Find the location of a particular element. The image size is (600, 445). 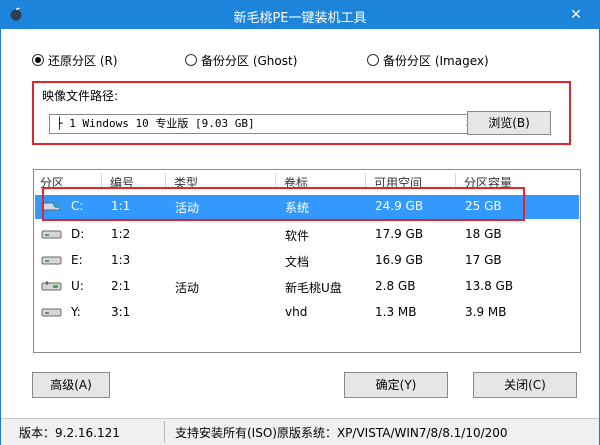

cell-drive: U: is located at coordinates (77, 286).